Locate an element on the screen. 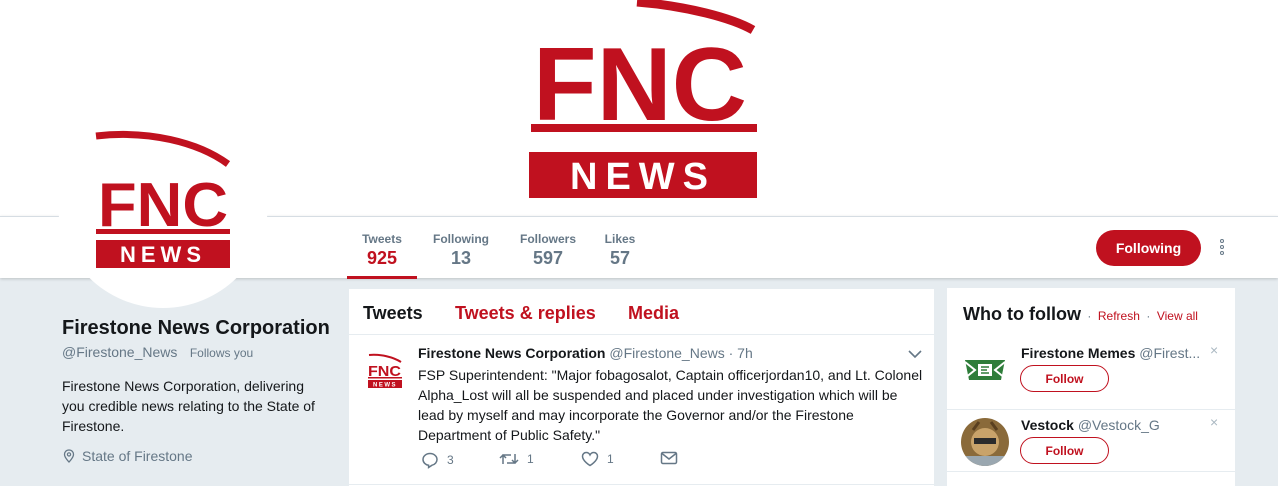 The height and width of the screenshot is (486, 1278). like-button: 1 is located at coordinates (597, 459).